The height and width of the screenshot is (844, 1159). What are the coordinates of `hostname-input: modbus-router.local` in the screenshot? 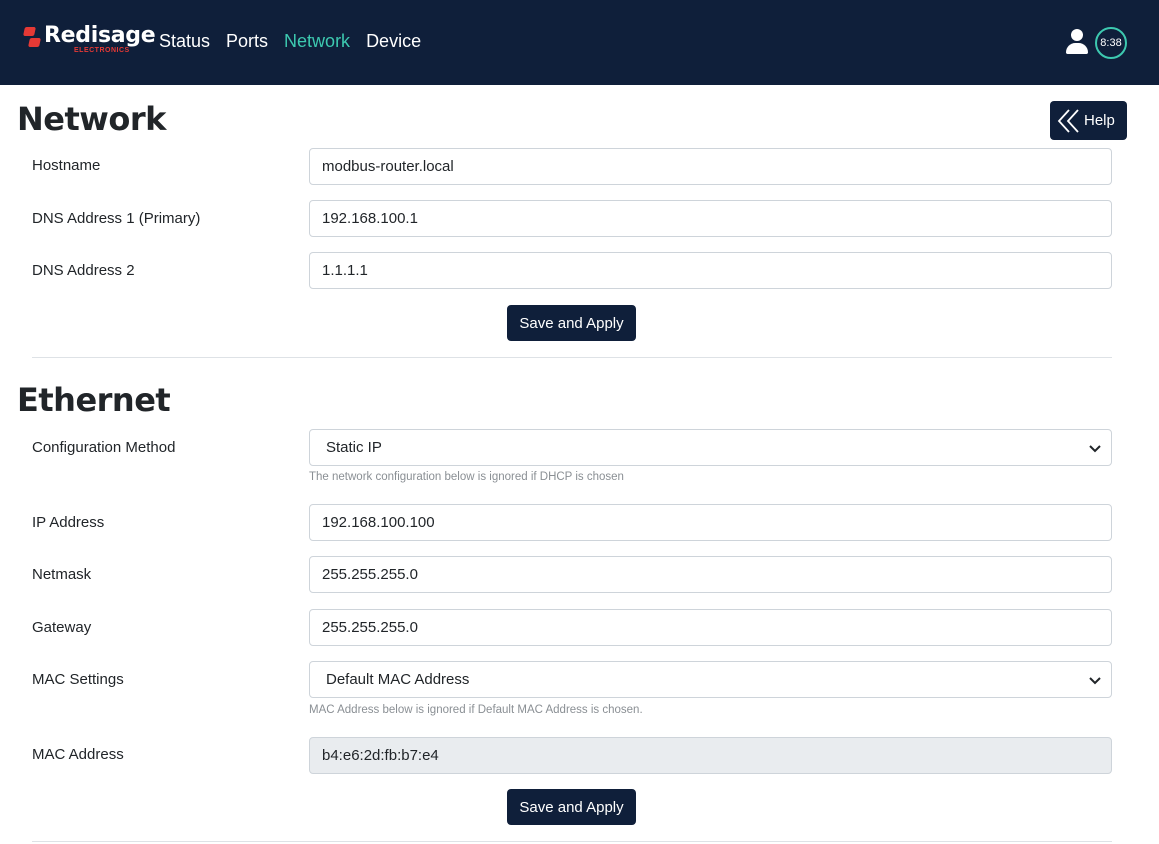 It's located at (710, 166).